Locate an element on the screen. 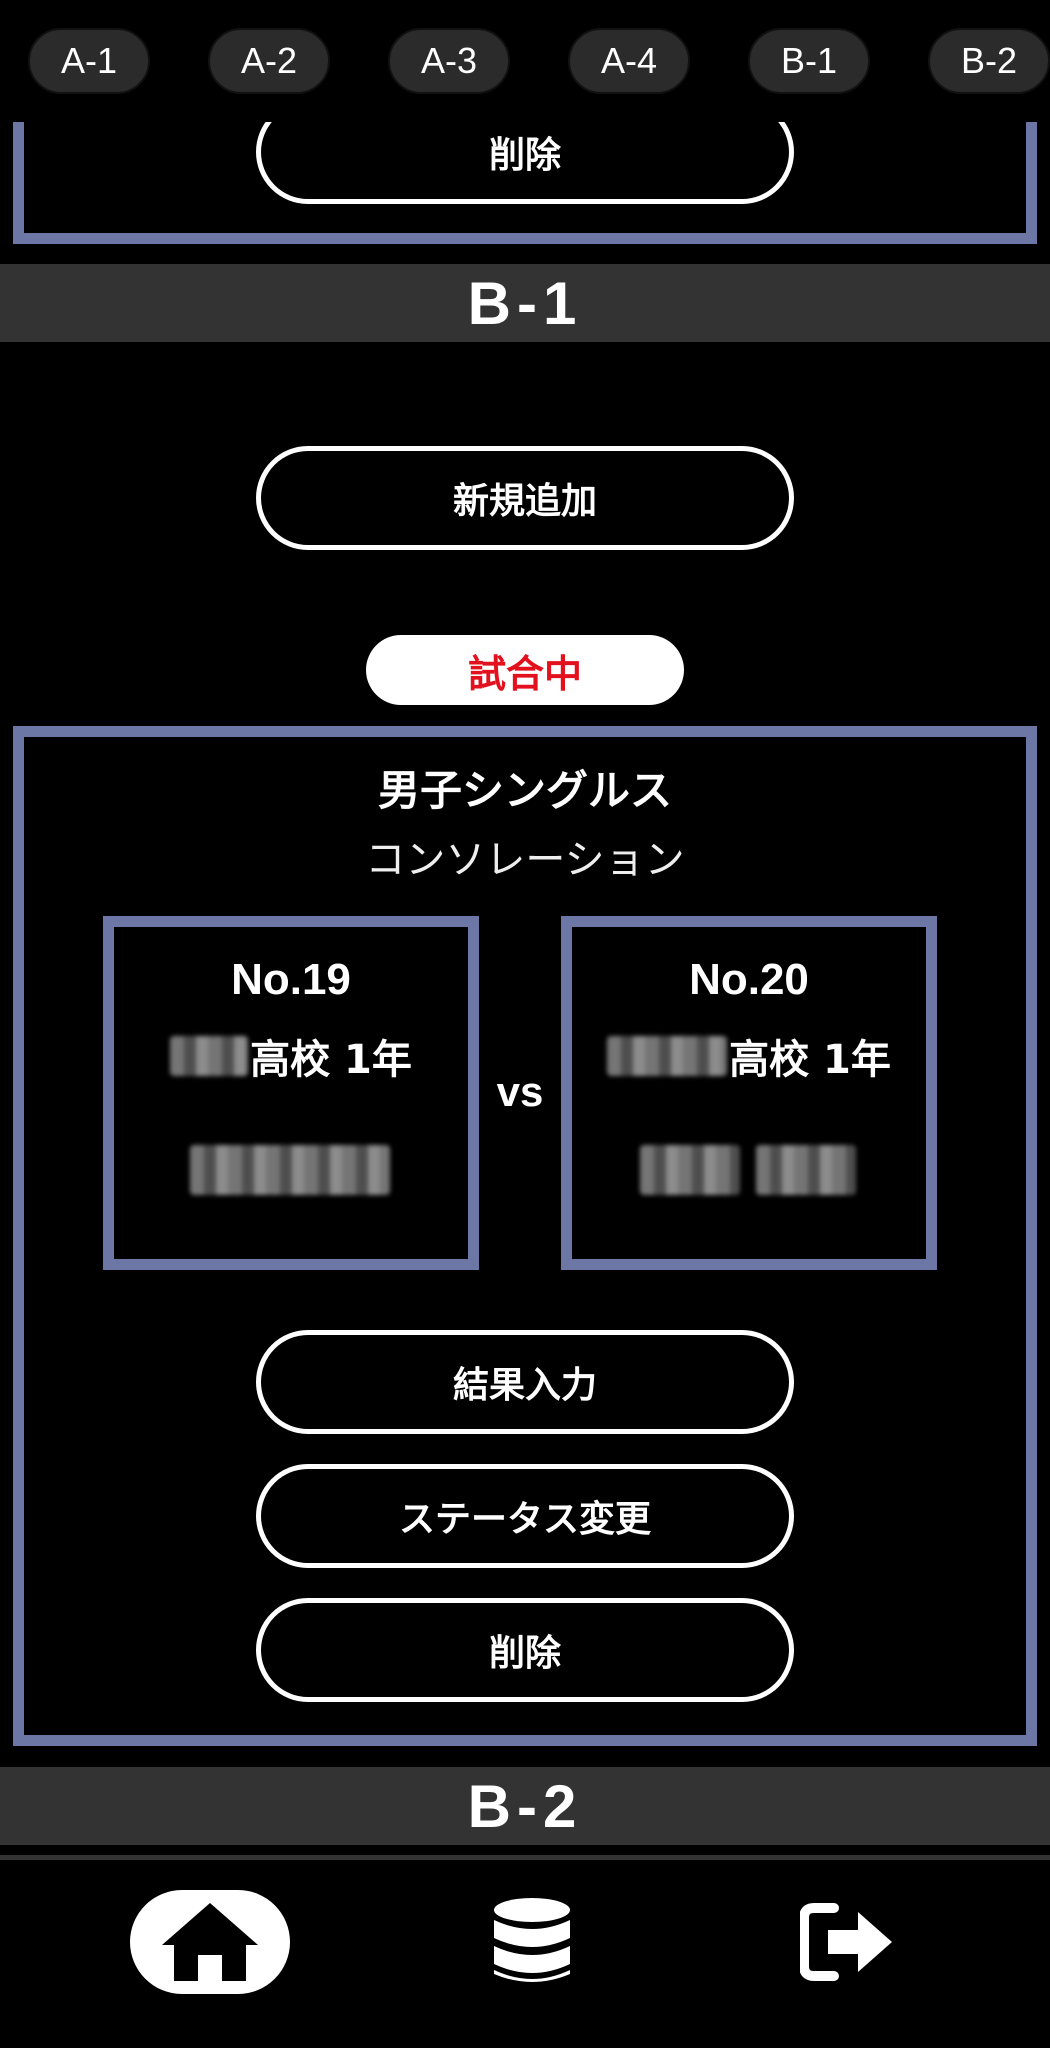 The image size is (1050, 2048). court-tab-a1: A-1 is located at coordinates (89, 61).